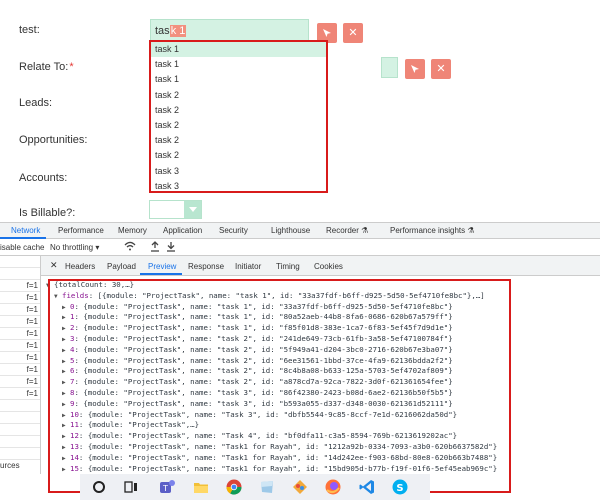 This screenshot has width=600, height=501. What do you see at coordinates (367, 487) in the screenshot?
I see `vscode-icon` at bounding box center [367, 487].